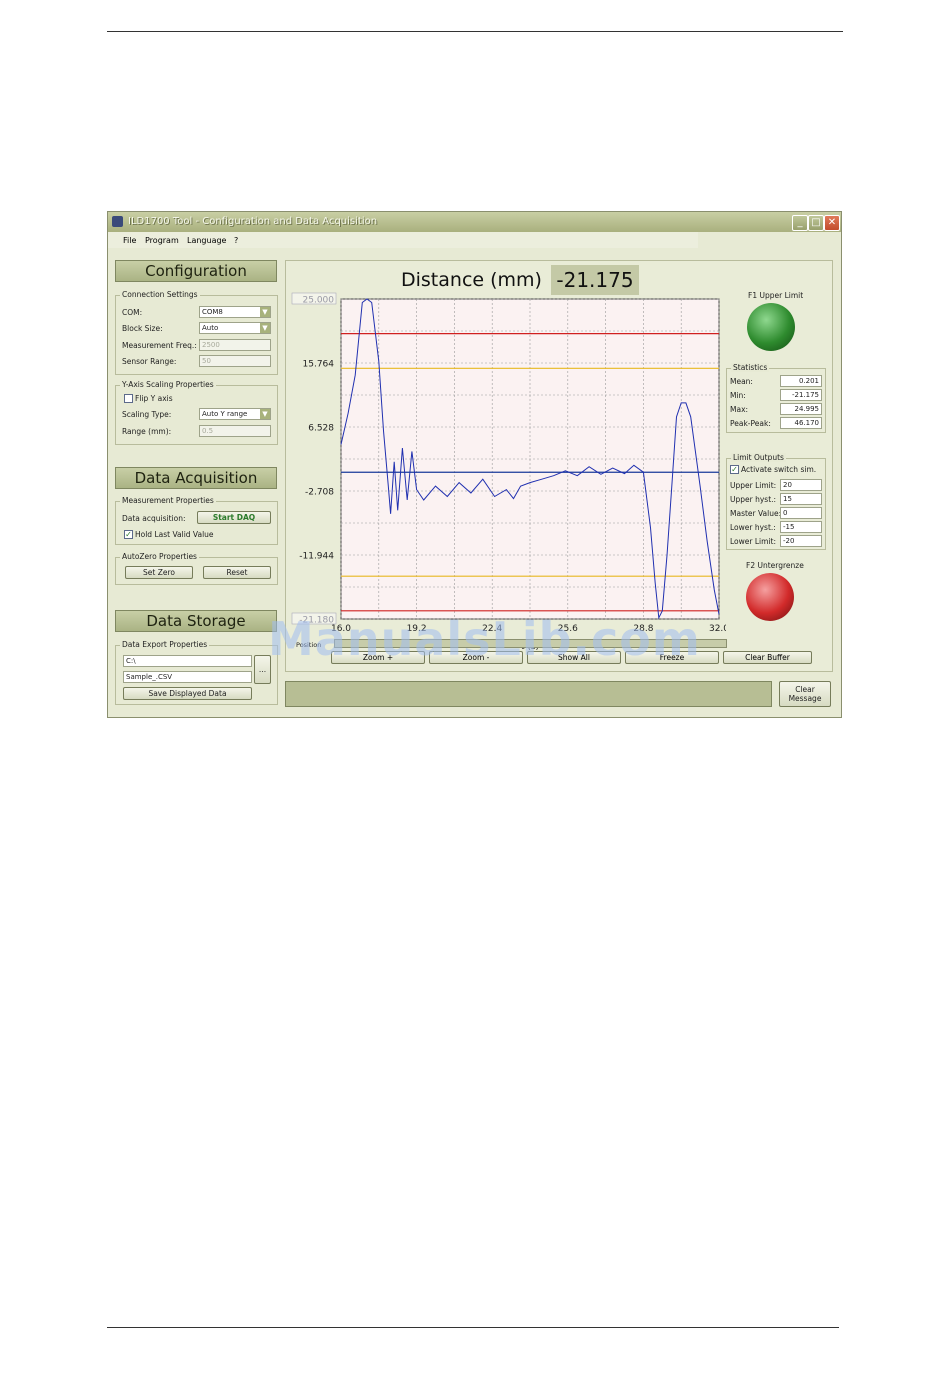 This screenshot has width=950, height=1388. Describe the element at coordinates (717, 629) in the screenshot. I see `x-tick-label: 32.0` at that location.